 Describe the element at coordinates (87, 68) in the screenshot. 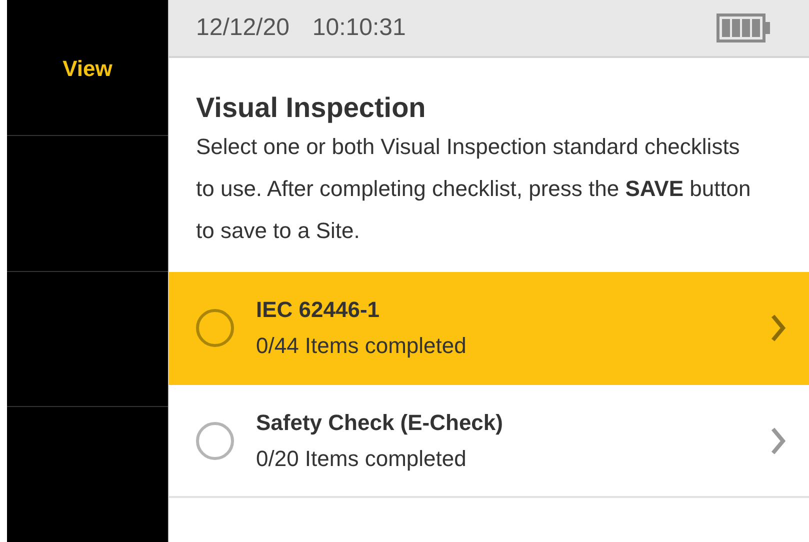

I see `softkey-button: View` at that location.